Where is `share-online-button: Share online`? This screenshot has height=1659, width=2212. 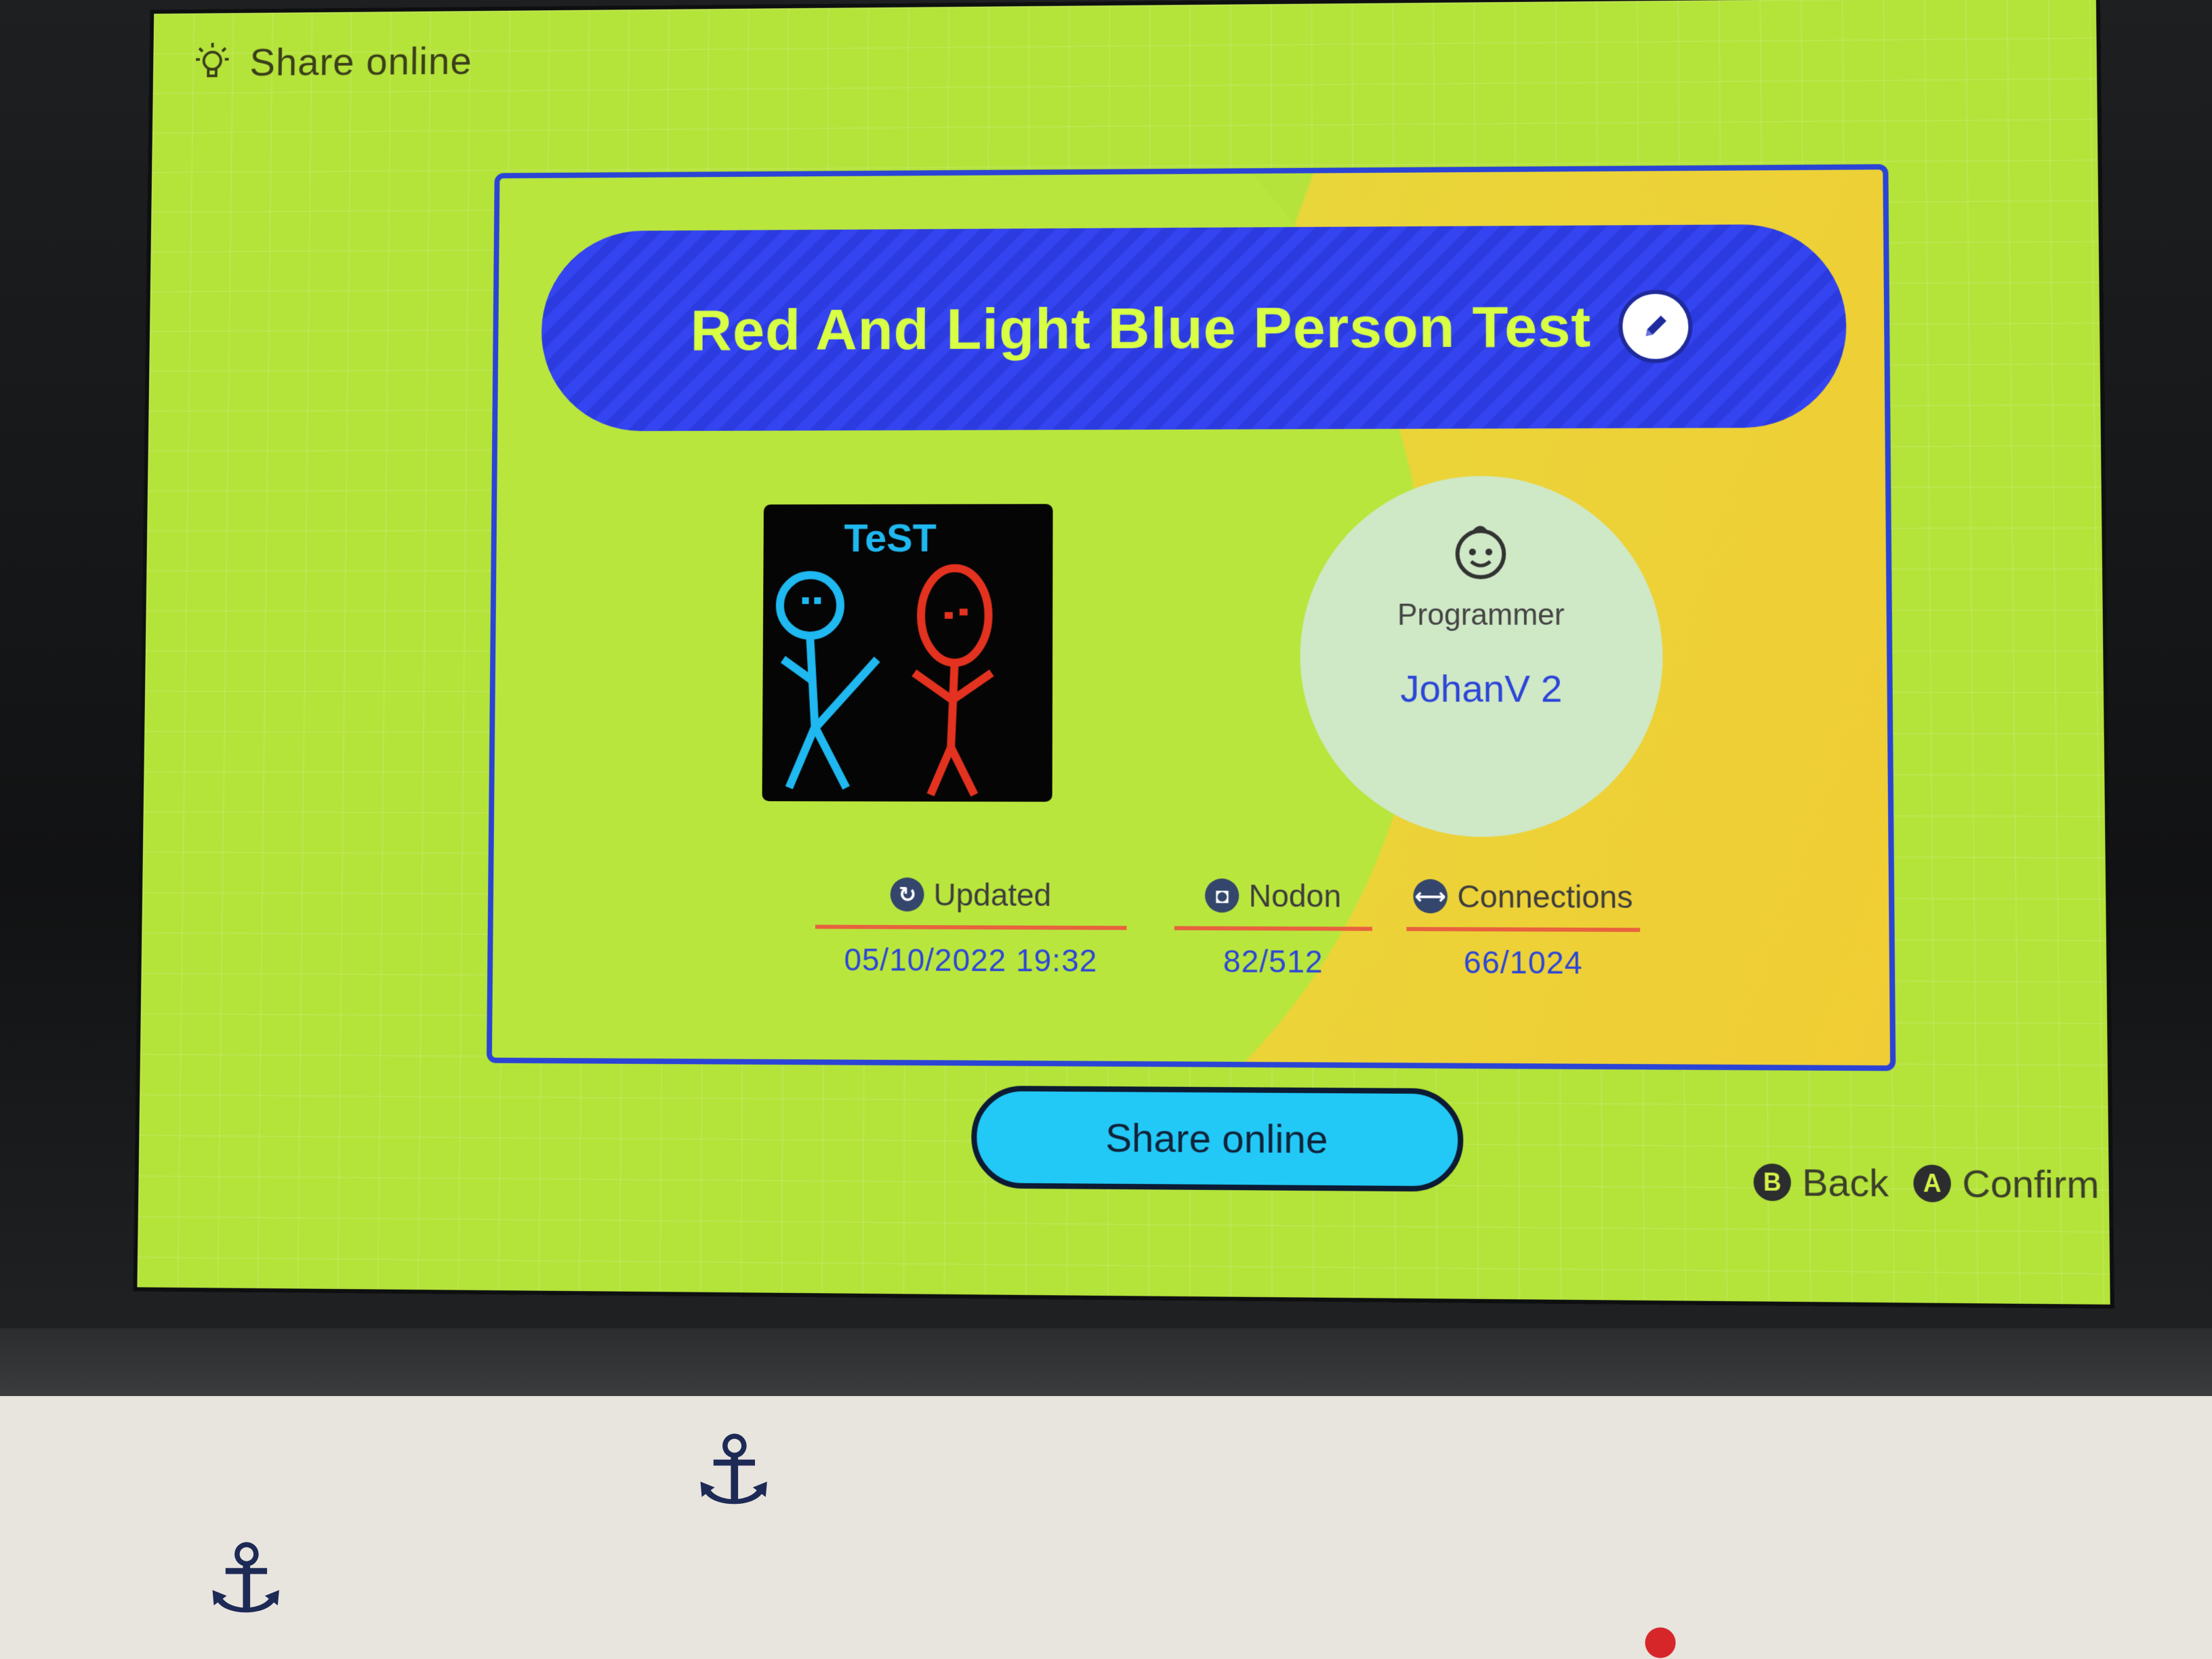 share-online-button: Share online is located at coordinates (1217, 1138).